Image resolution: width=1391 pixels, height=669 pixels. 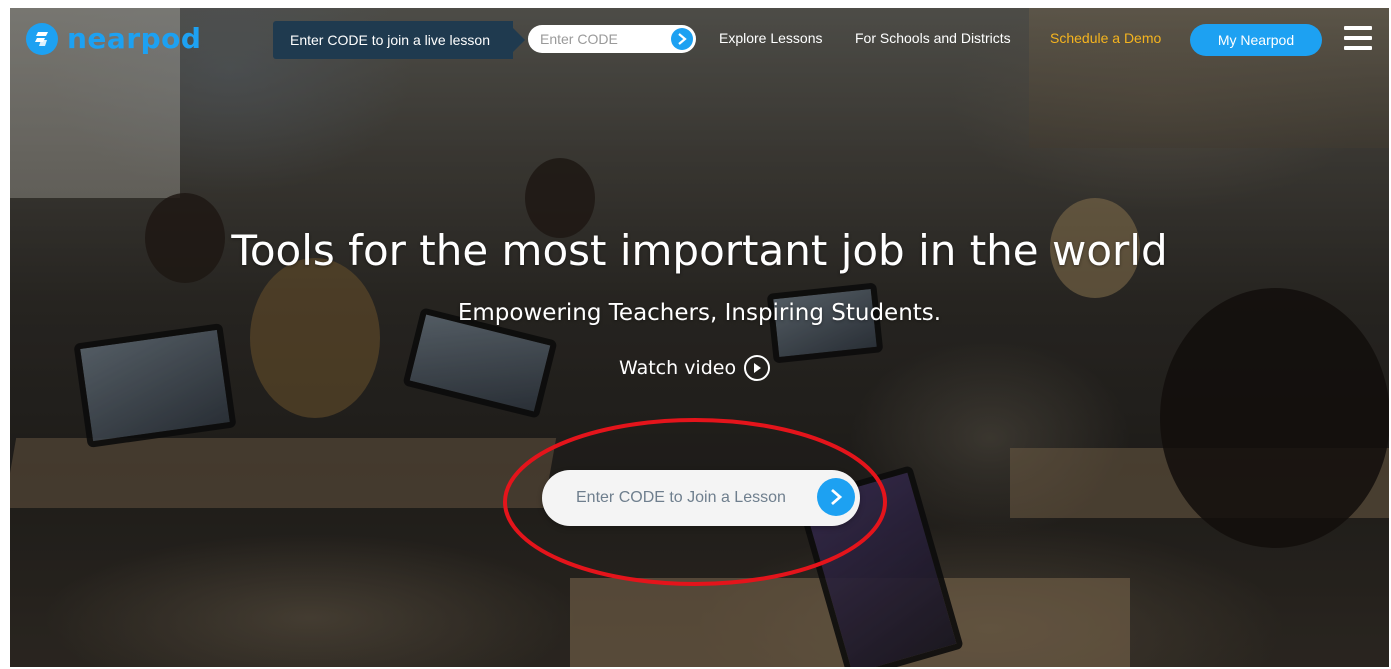 What do you see at coordinates (678, 368) in the screenshot?
I see `watch-video-label: Watch video` at bounding box center [678, 368].